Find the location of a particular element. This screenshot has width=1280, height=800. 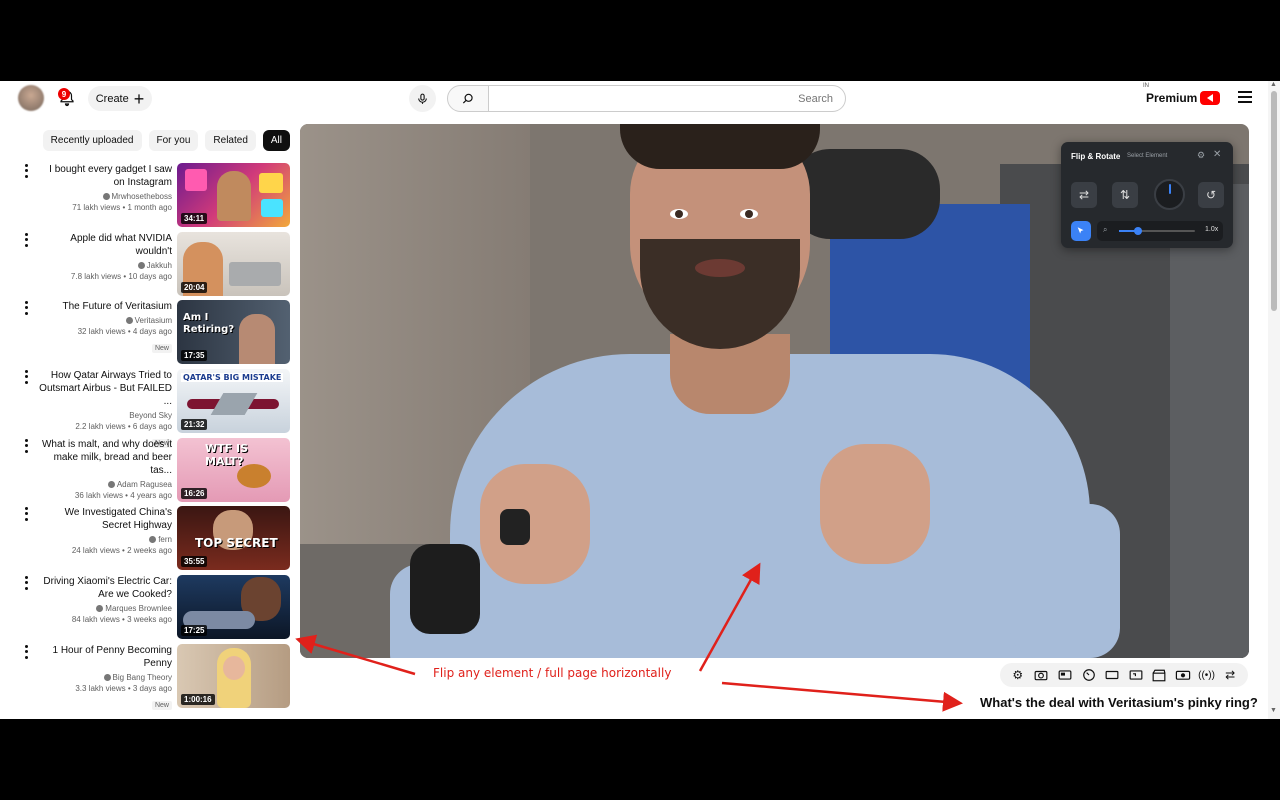

flip-vertical-button: ⇅ is located at coordinates (1125, 195).